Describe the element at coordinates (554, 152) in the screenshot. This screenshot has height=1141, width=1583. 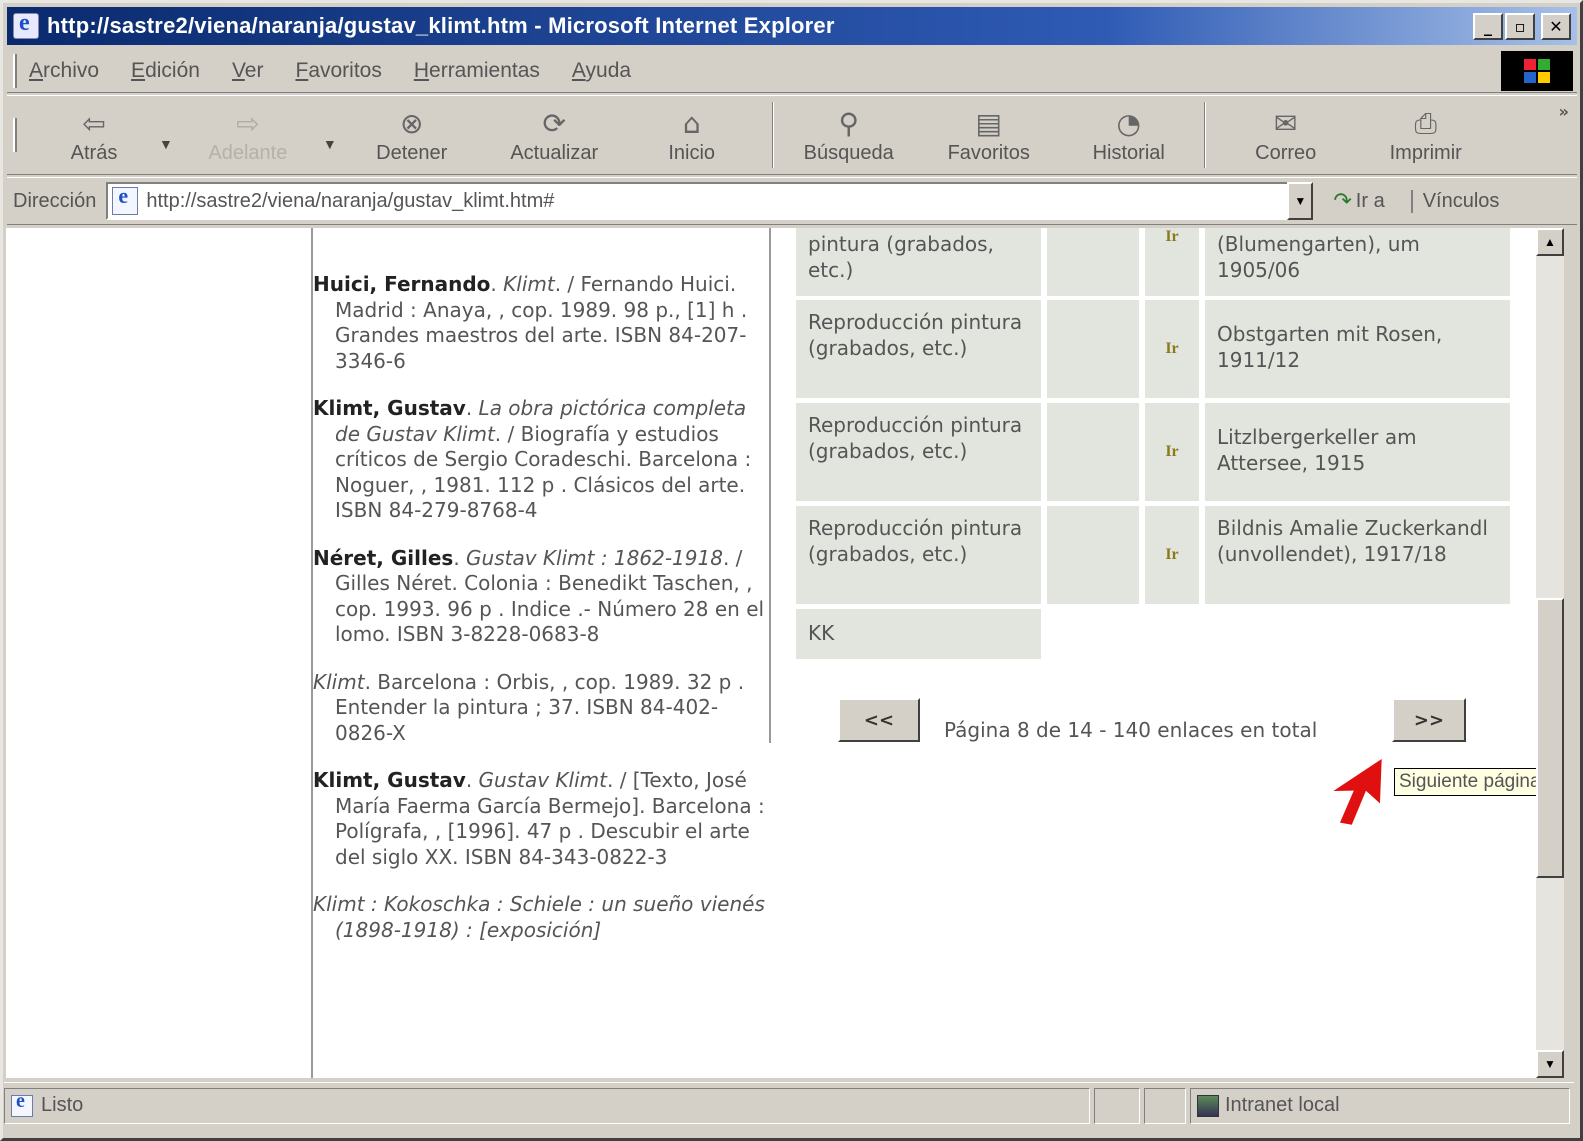
I see `refresh-label: Actualizar` at that location.